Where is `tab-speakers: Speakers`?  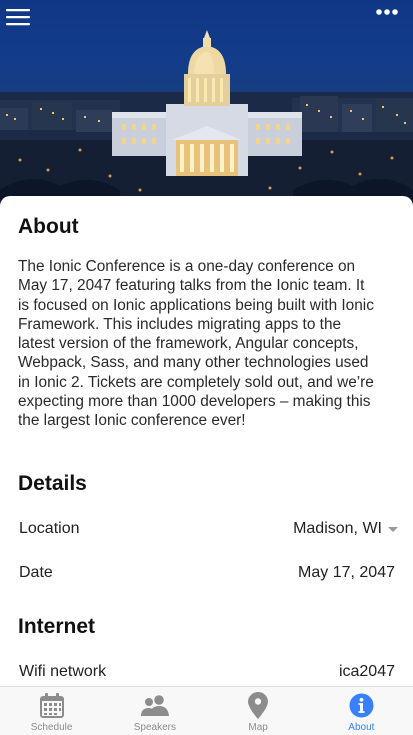 tab-speakers: Speakers is located at coordinates (154, 711).